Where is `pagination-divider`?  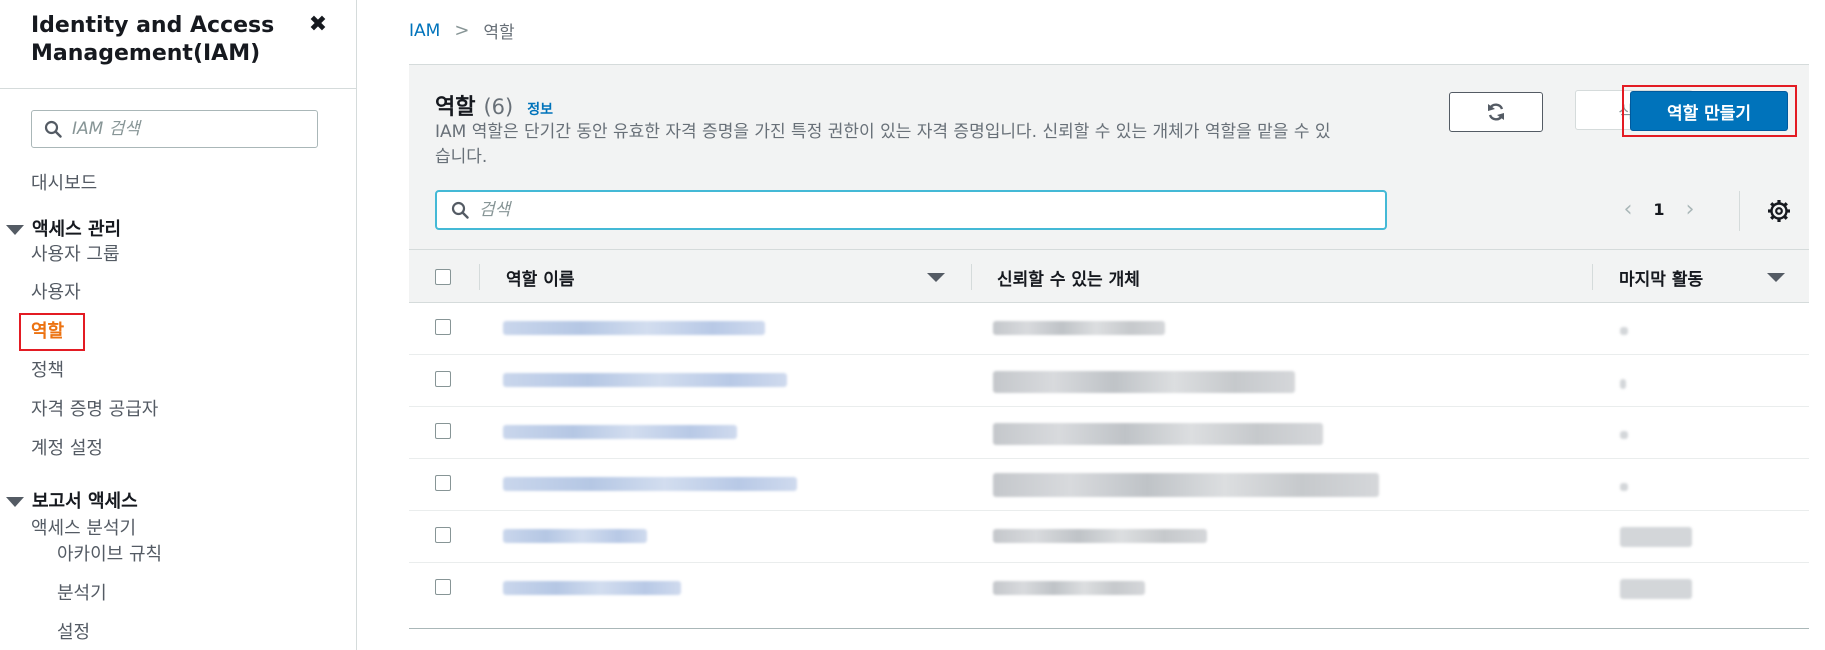 pagination-divider is located at coordinates (1739, 211).